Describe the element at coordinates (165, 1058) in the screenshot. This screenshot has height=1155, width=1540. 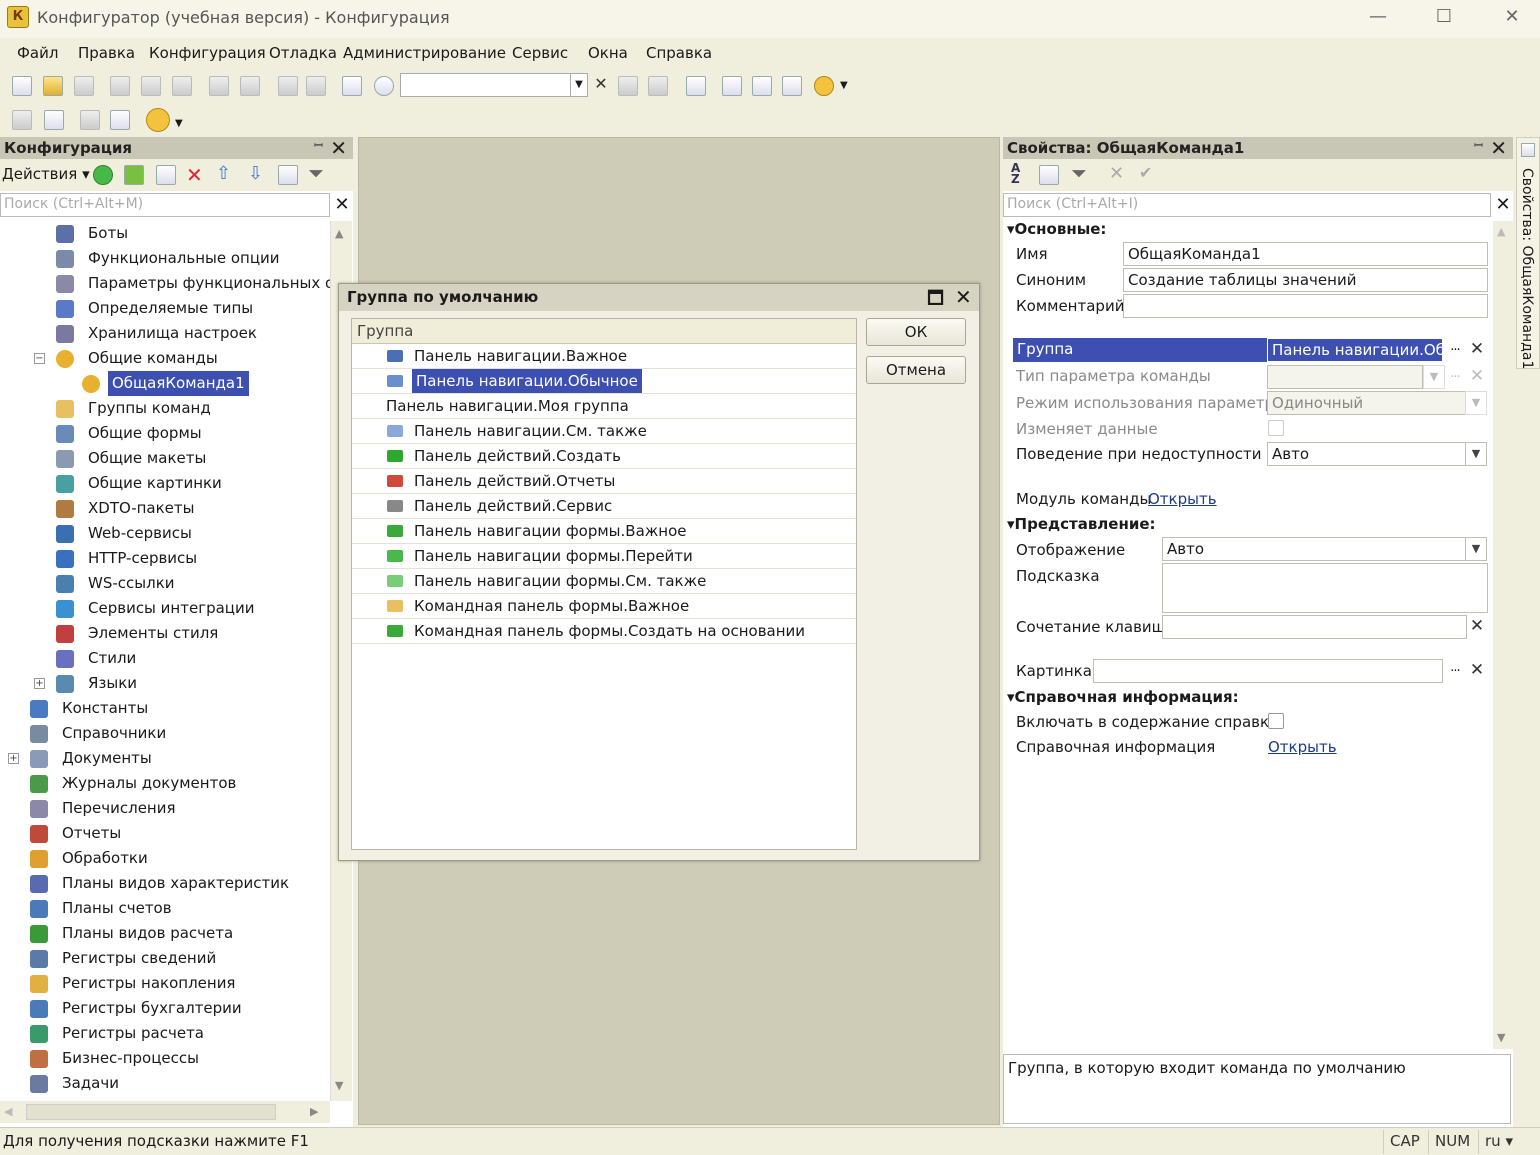
I see `tree-item: Бизнес-процессы` at that location.